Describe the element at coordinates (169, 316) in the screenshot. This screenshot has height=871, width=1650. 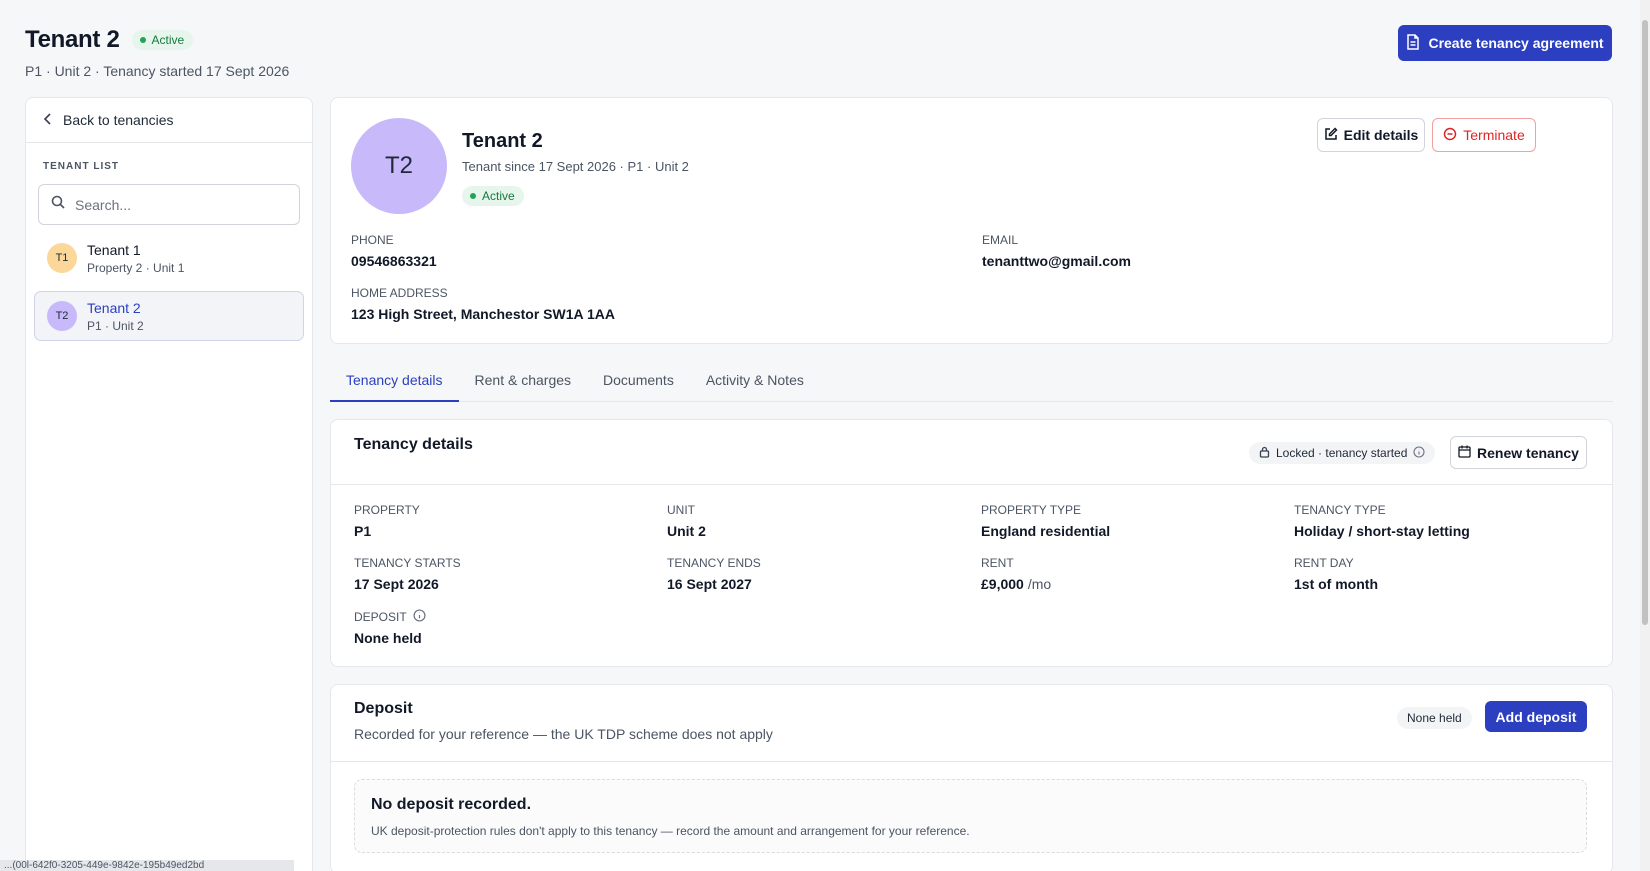
I see `tenant-list-item-selected: T2 Tenant 2 P1 · Unit 2` at that location.